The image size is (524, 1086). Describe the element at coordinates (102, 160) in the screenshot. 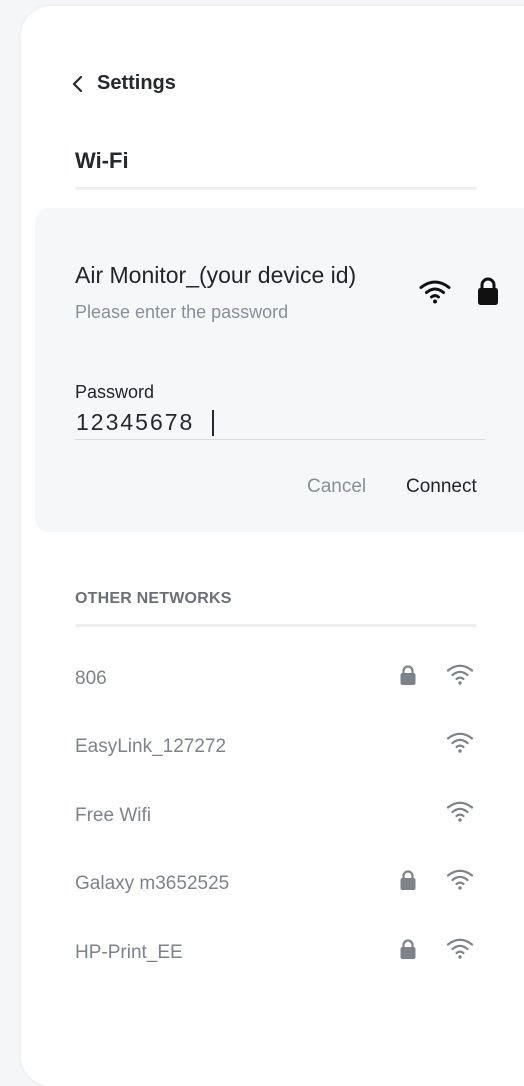

I see `page-title: Wi-Fi` at that location.